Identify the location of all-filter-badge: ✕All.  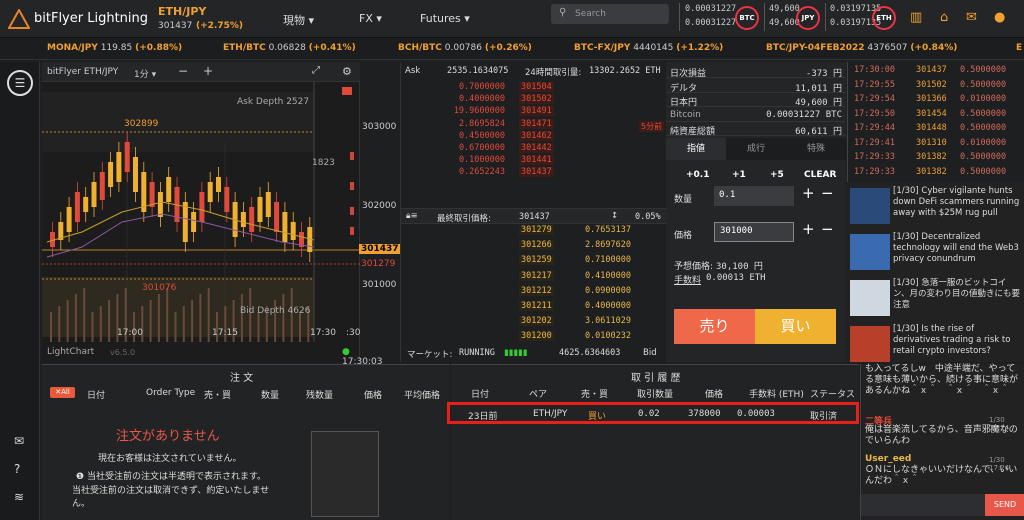
(62, 392).